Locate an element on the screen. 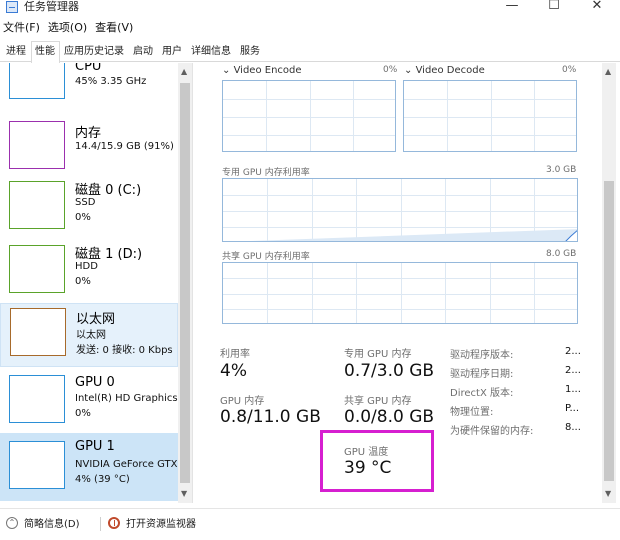  shared-gpu-memory-value: 0.0/8.0 GB is located at coordinates (389, 417).